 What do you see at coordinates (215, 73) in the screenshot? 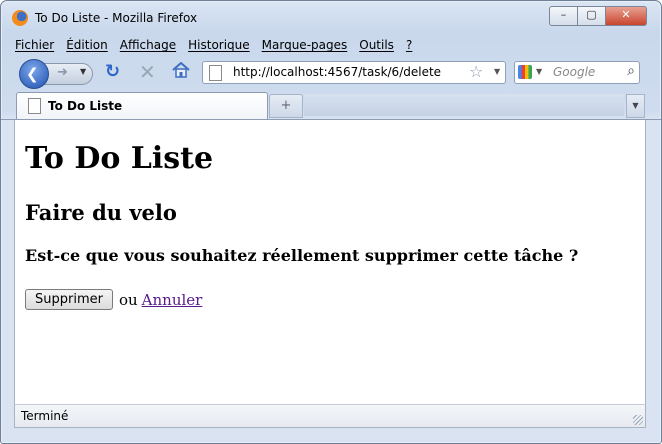
I see `page-icon` at bounding box center [215, 73].